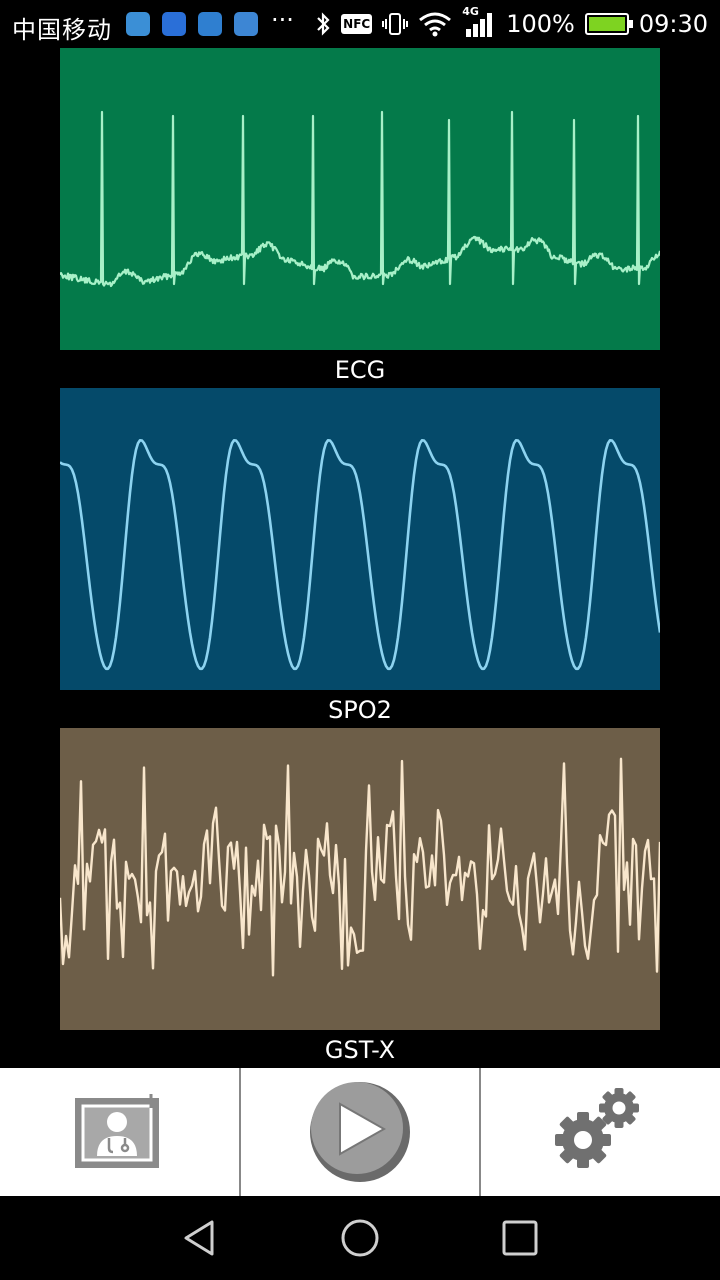 This screenshot has height=1280, width=720. What do you see at coordinates (673, 24) in the screenshot?
I see `clock: 09:30` at bounding box center [673, 24].